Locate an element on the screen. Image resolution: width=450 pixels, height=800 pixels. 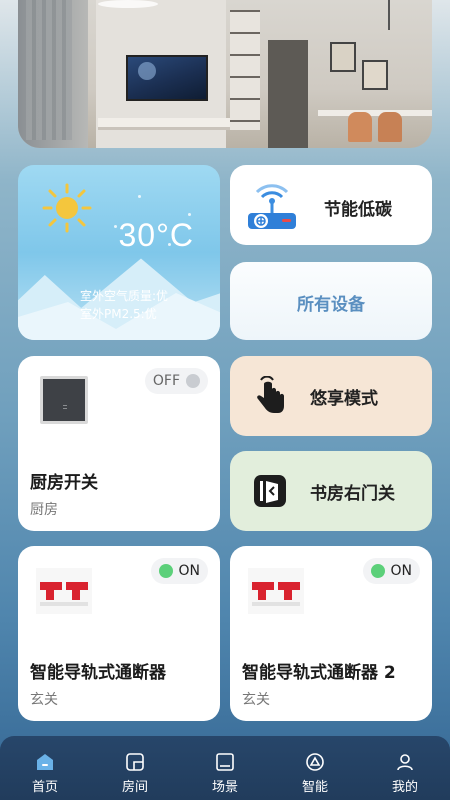
router-signal-icon is located at coordinates (272, 206).